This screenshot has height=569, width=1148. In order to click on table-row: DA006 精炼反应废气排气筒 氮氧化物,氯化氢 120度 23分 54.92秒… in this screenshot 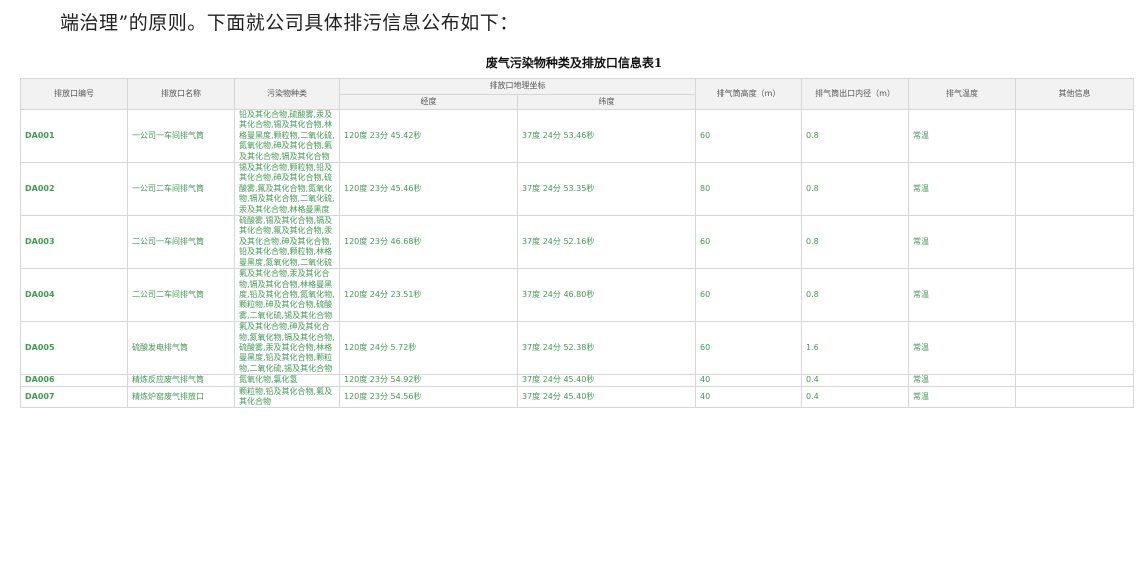, I will do `click(577, 380)`.